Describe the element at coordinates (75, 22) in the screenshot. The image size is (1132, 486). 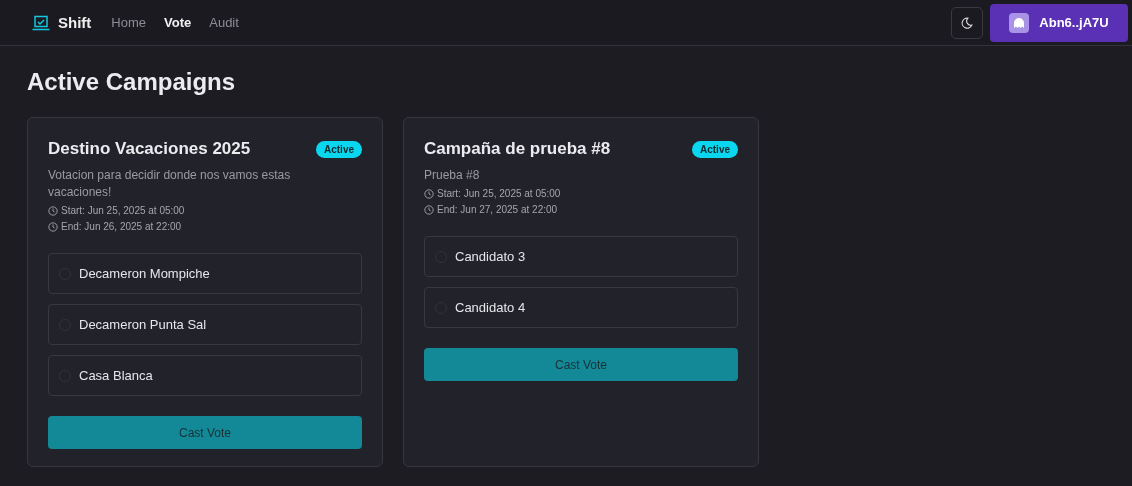
I see `brand-name: Shift` at that location.